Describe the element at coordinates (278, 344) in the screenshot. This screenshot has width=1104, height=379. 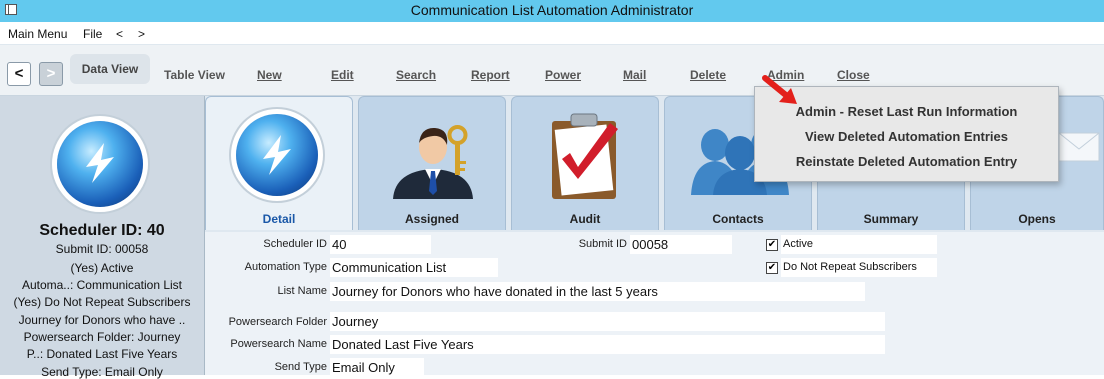
I see `powersearch-name-label: Powersearch Name` at that location.